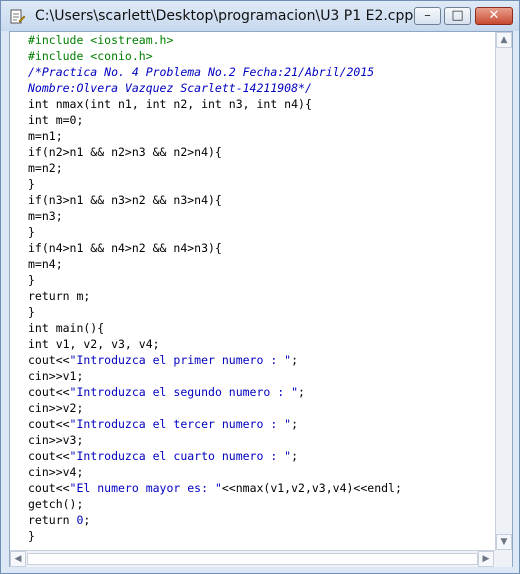 The image size is (520, 574). I want to click on code-line: if(n2>n1 && n2>n3 && n2>n4){, so click(215, 152).